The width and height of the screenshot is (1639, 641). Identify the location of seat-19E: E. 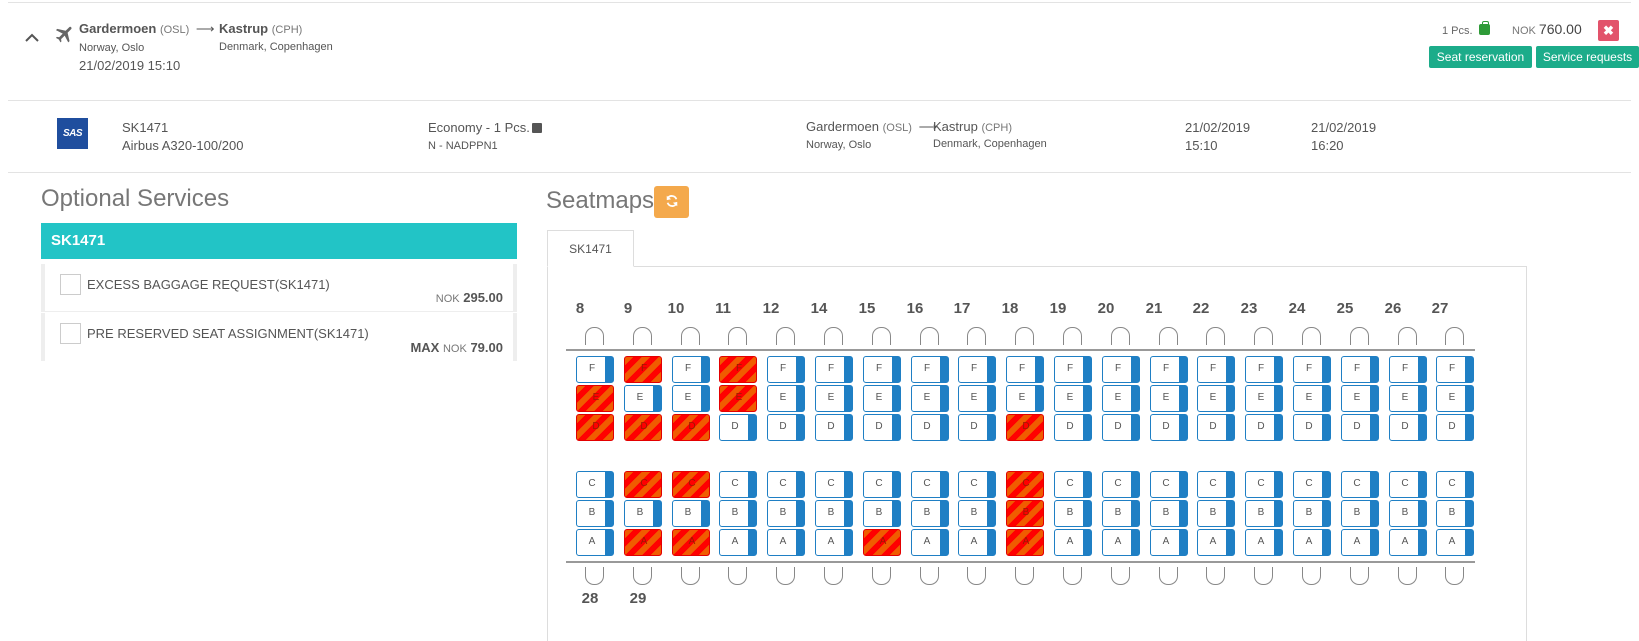
(1073, 398).